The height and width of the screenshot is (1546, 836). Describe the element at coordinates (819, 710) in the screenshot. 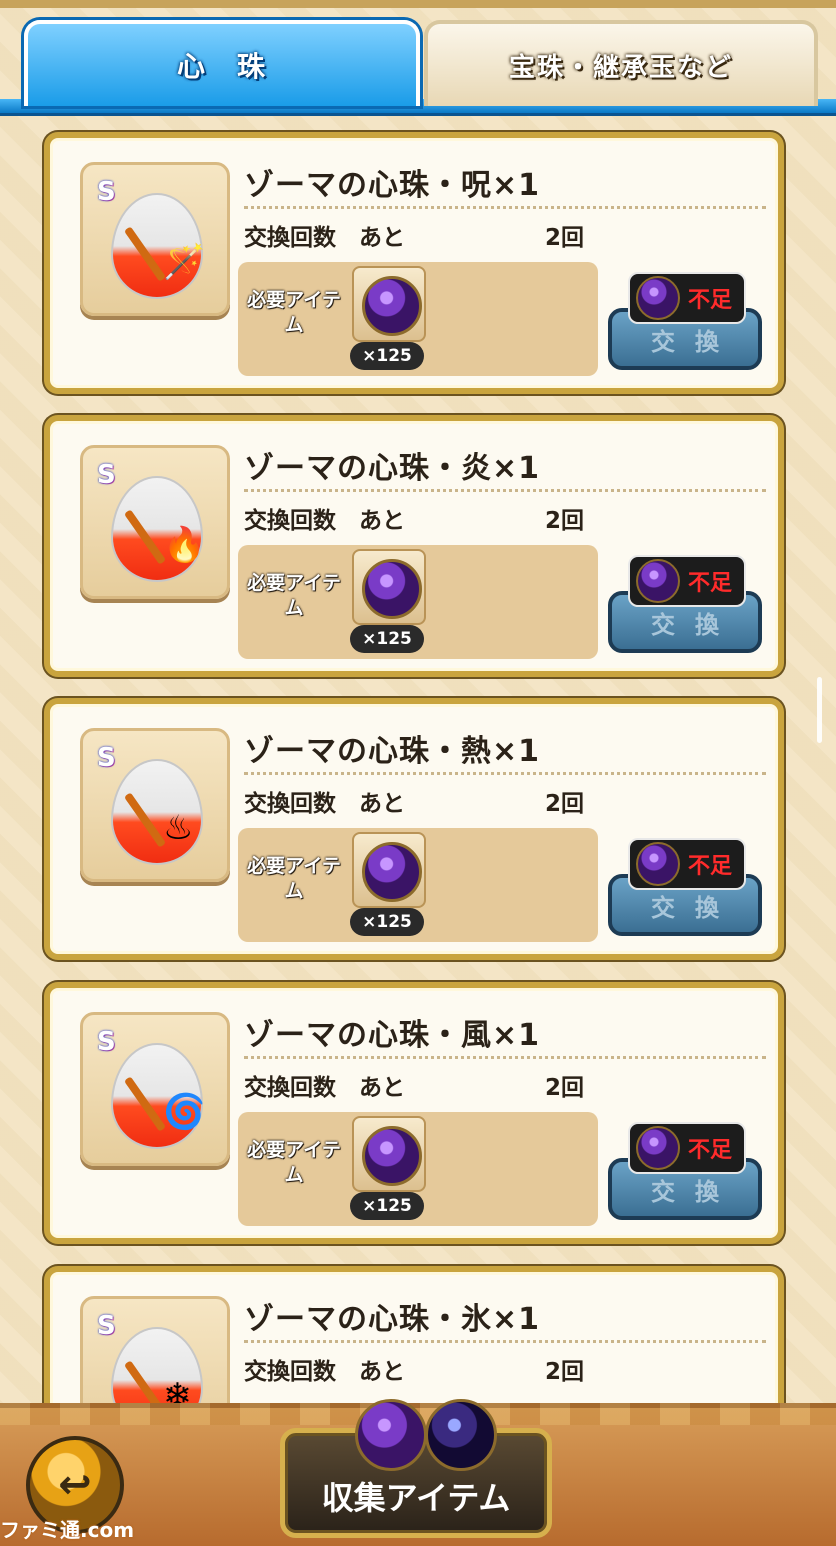

I see `scrollbar` at that location.